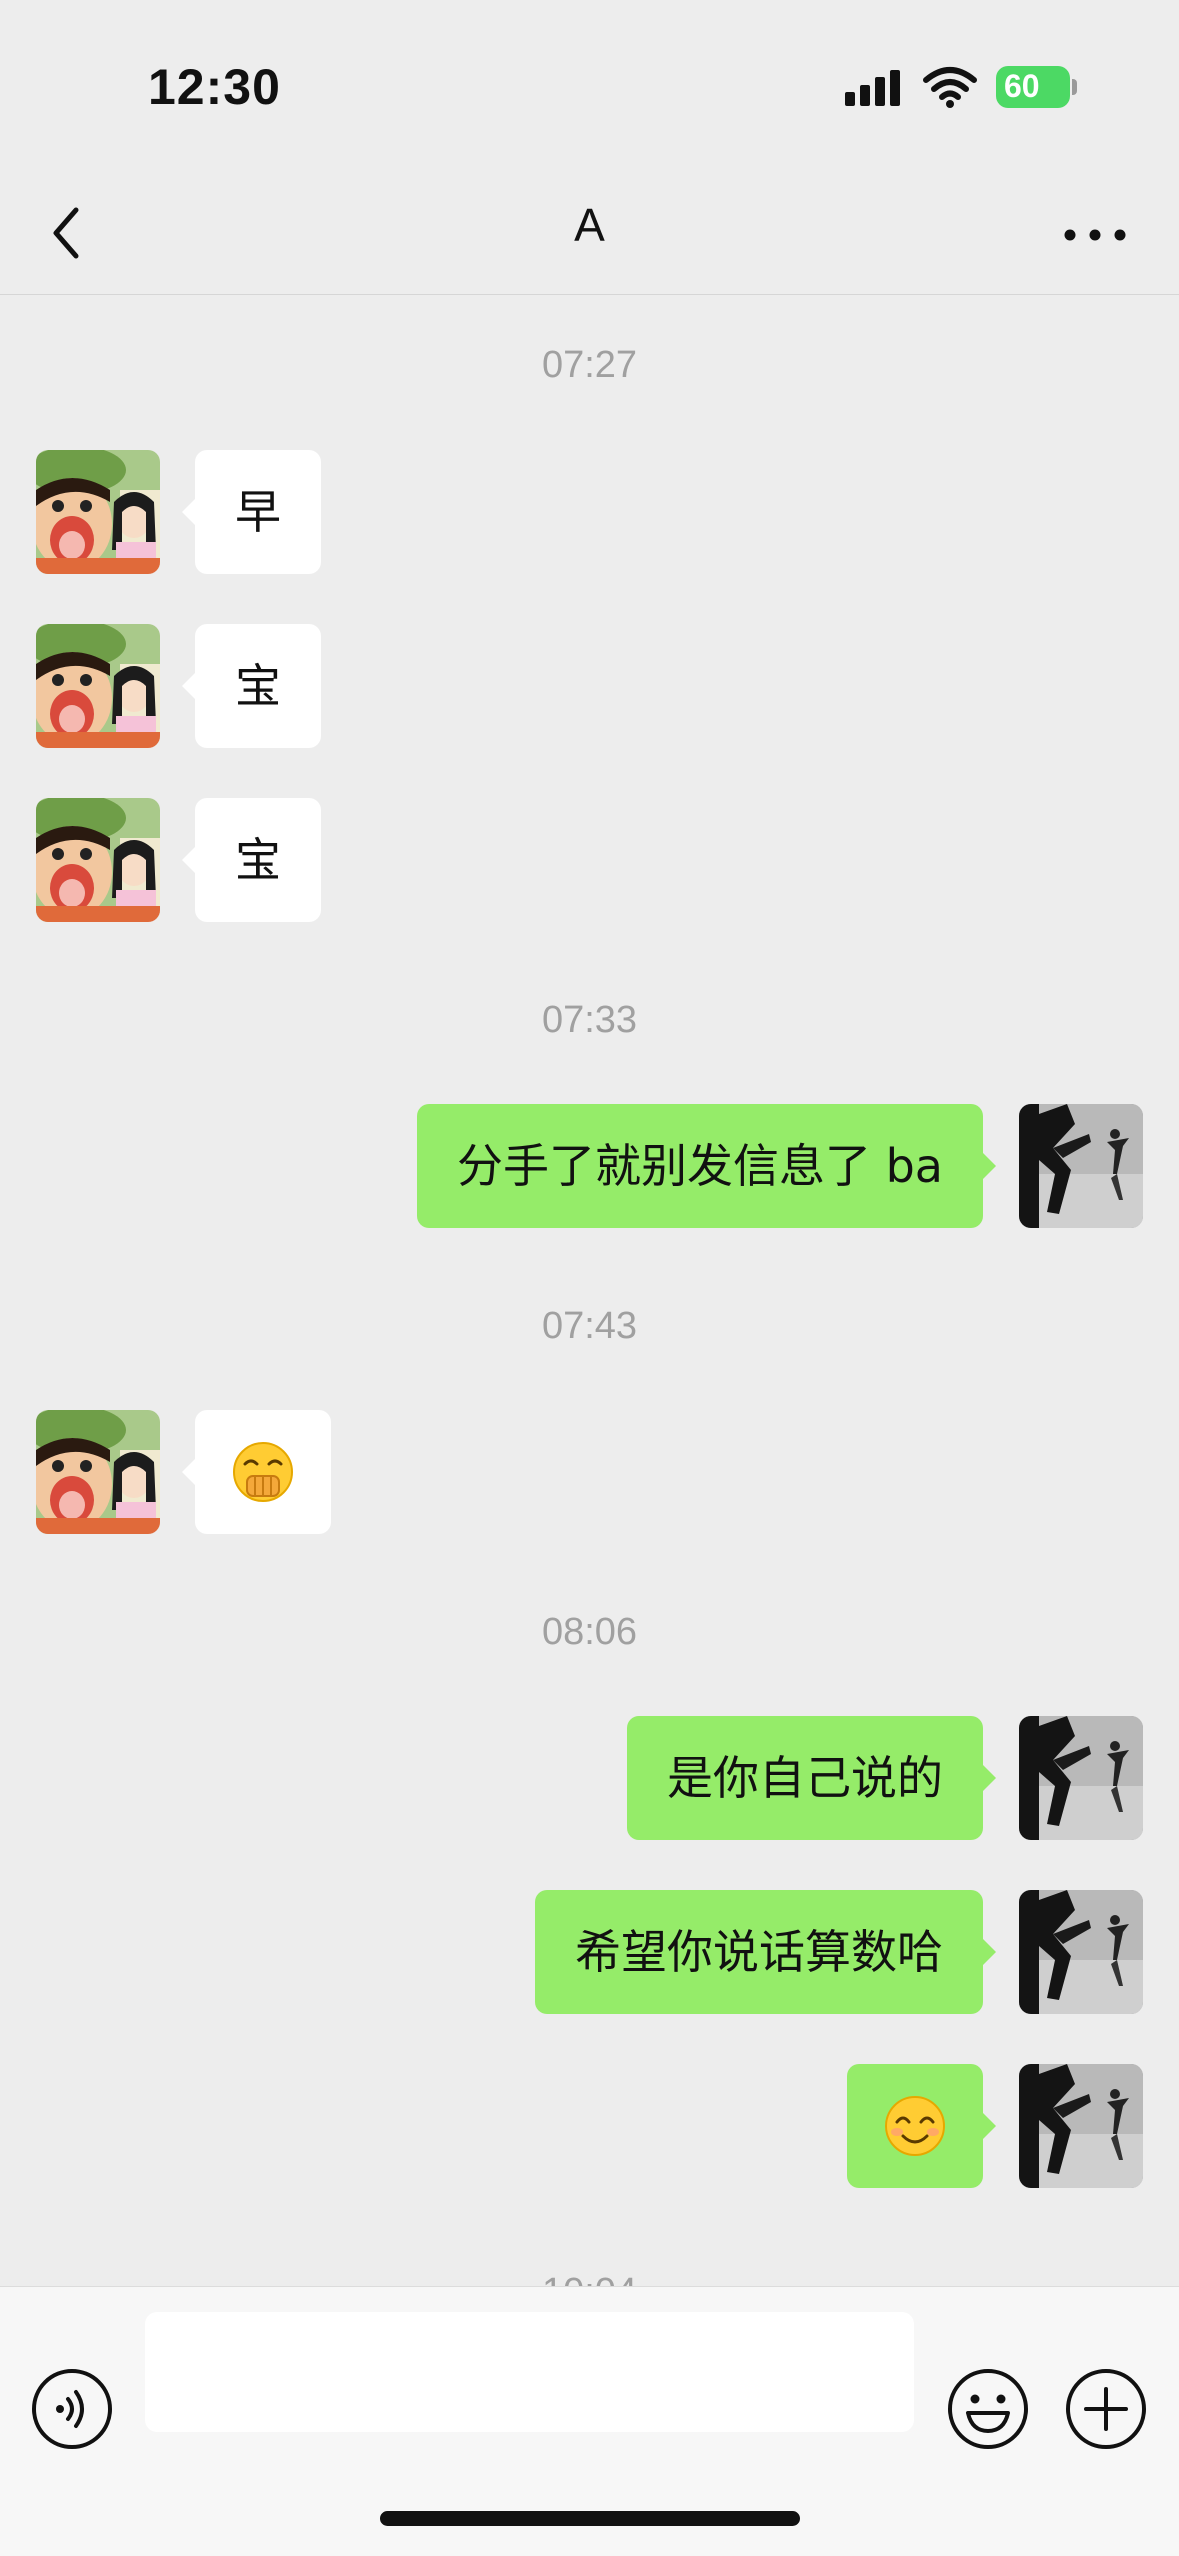 This screenshot has height=2556, width=1179. I want to click on status-time: 12:30, so click(214, 87).